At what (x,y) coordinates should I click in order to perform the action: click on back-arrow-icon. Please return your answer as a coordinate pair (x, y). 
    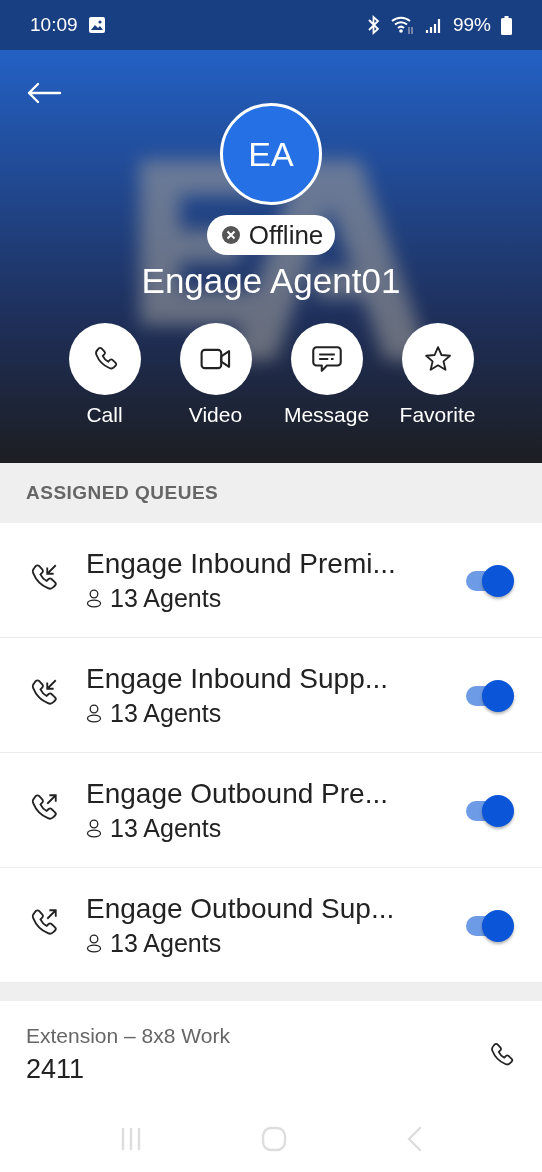
    Looking at the image, I should click on (44, 93).